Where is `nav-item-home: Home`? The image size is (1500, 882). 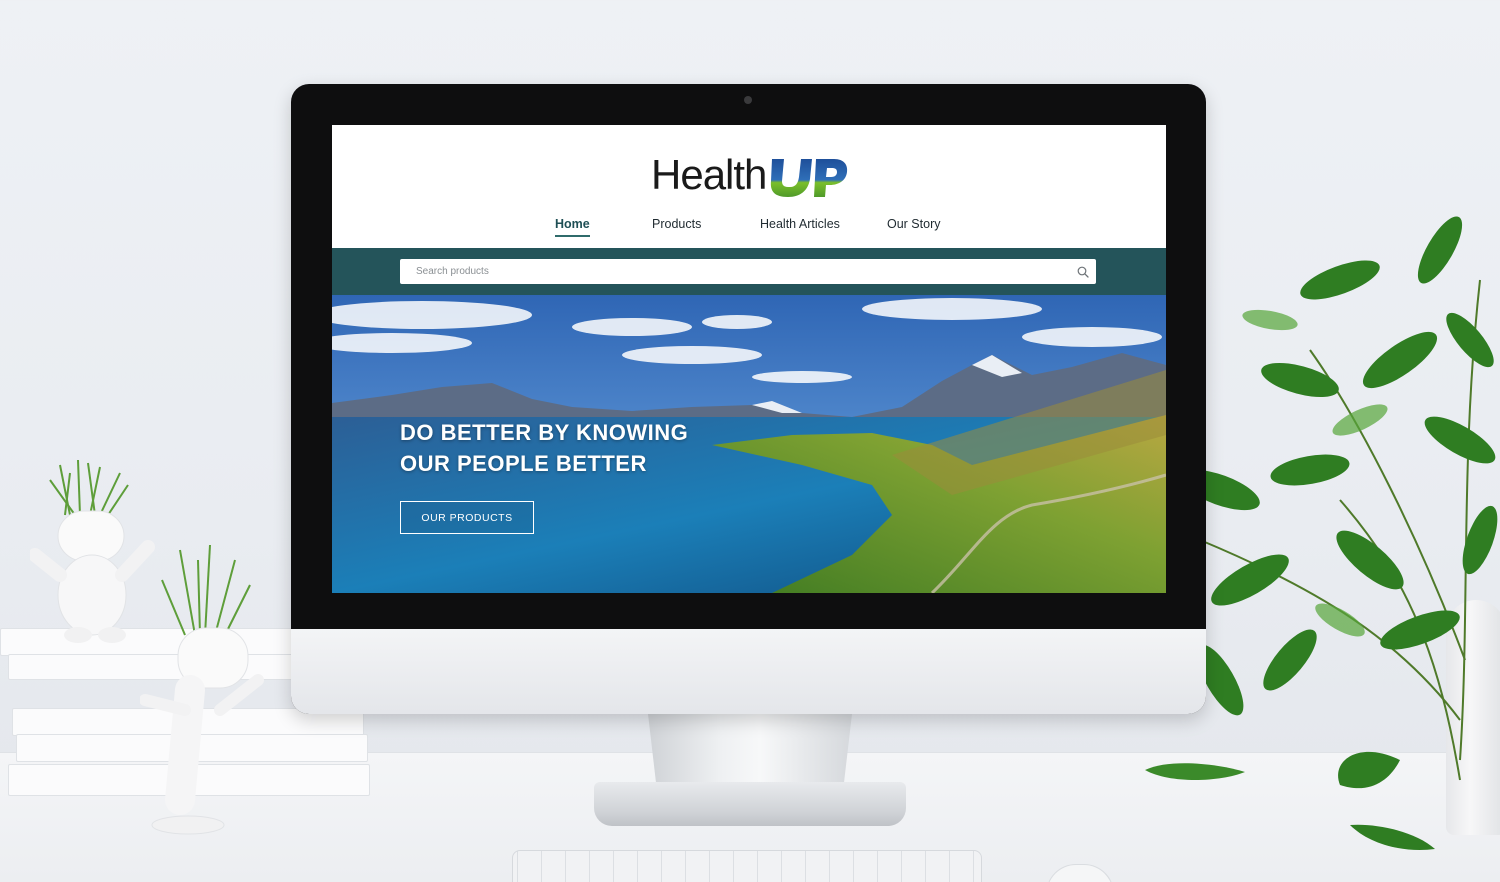
nav-item-home: Home is located at coordinates (572, 226).